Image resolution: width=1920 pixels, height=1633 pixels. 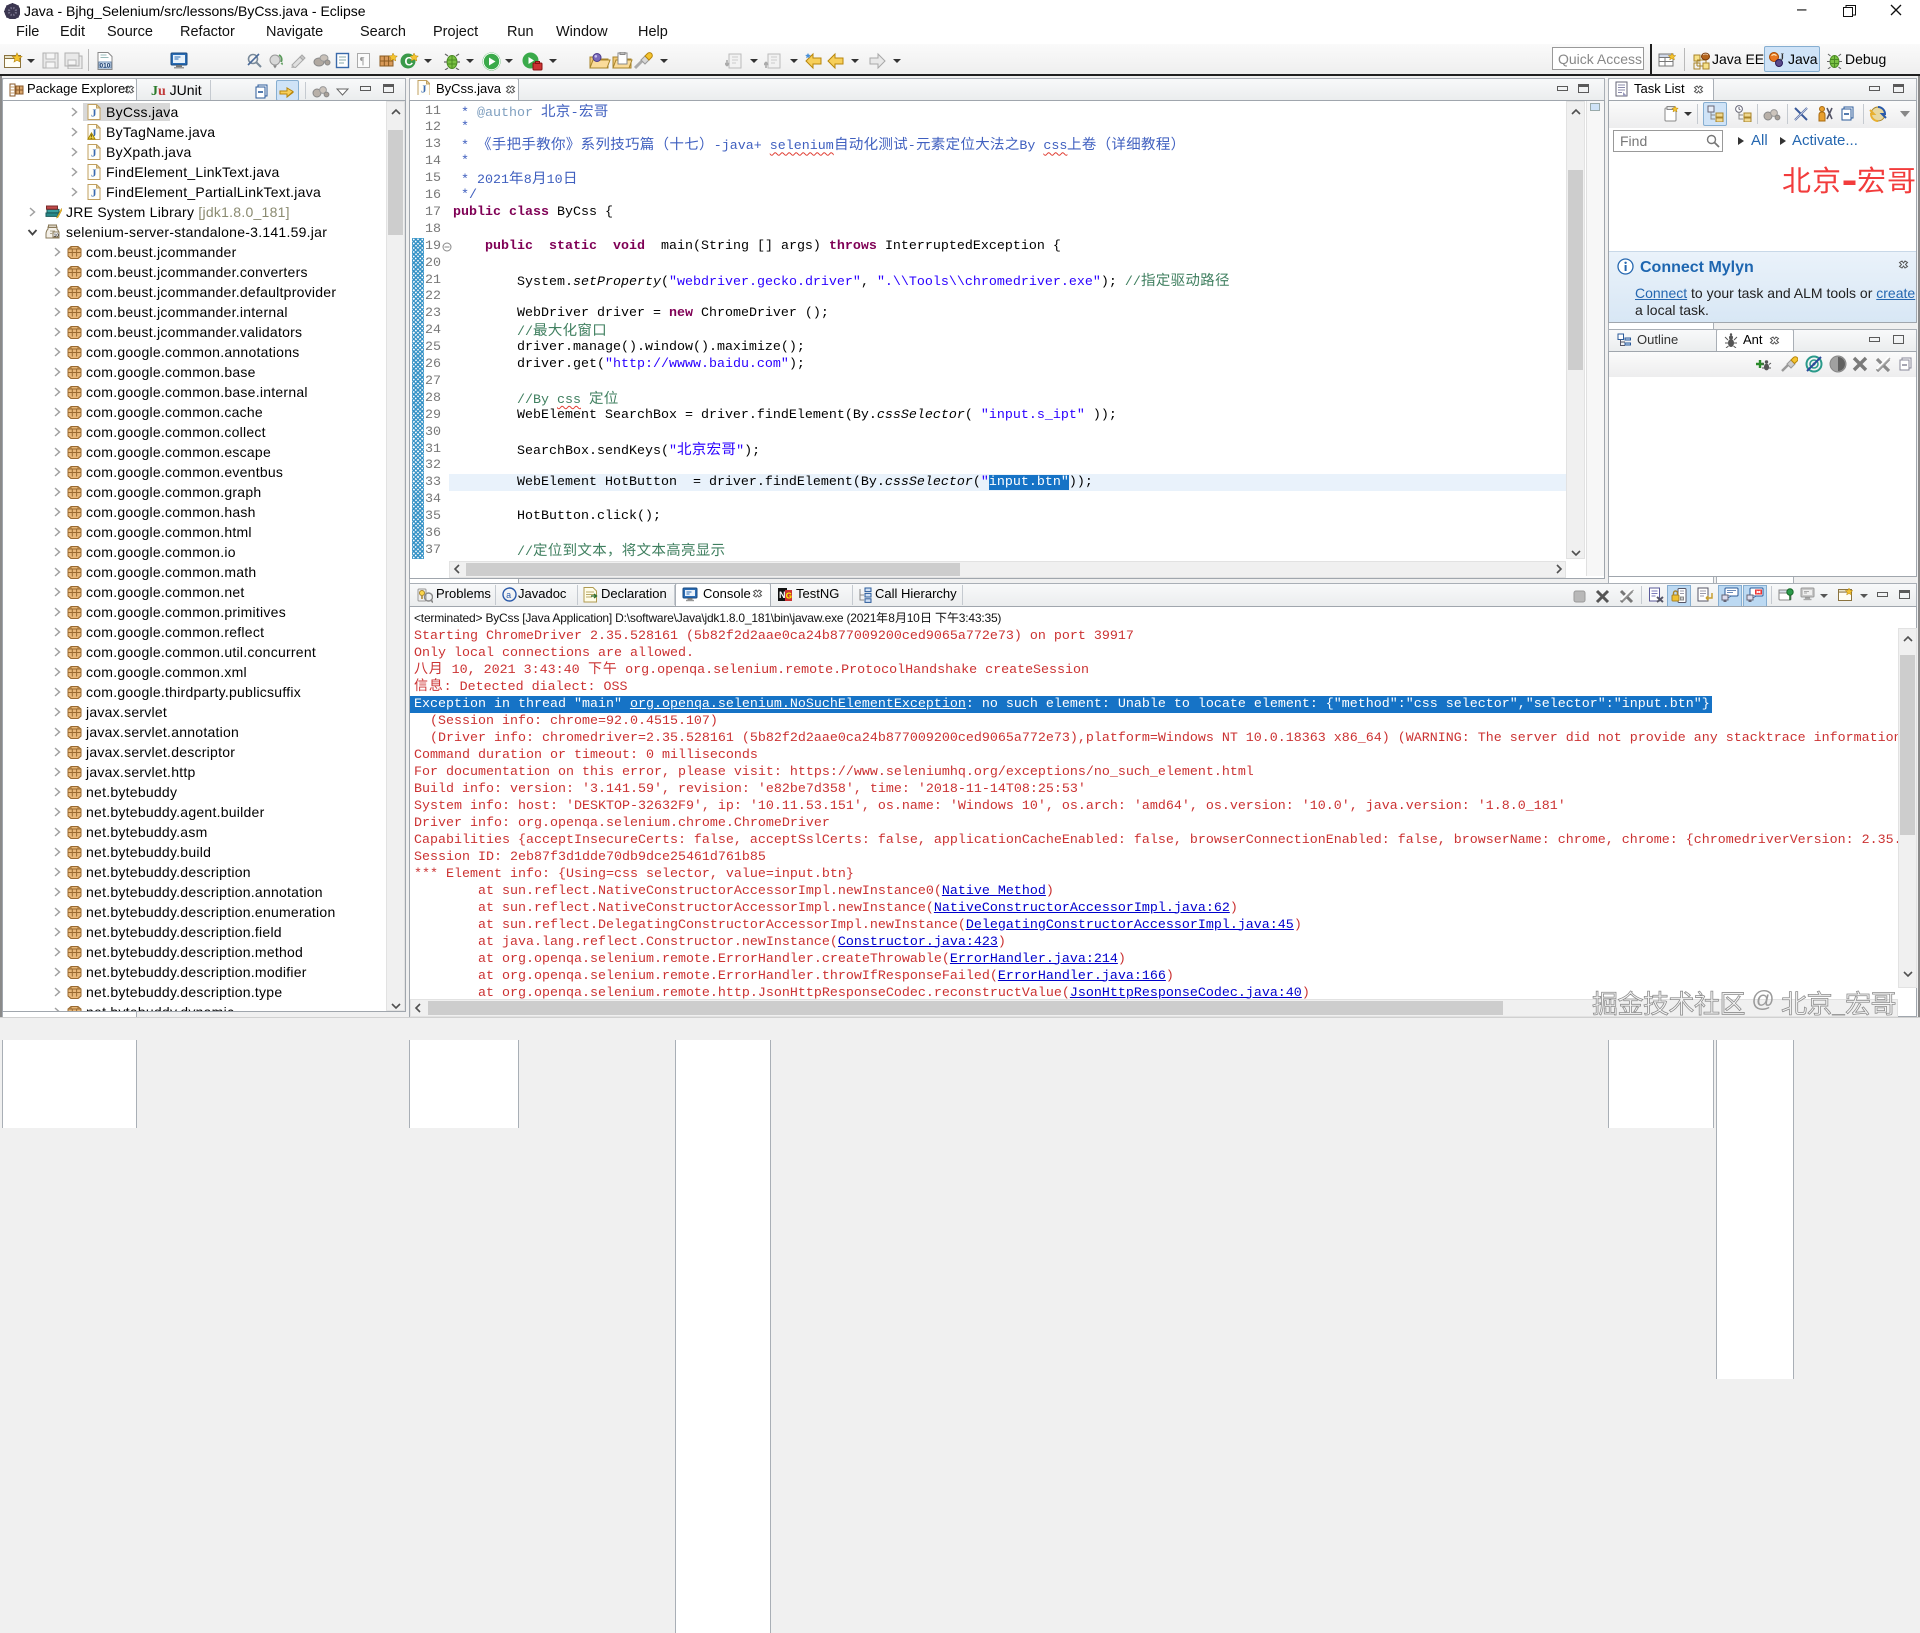 What do you see at coordinates (105, 65) in the screenshot?
I see `svg-text: 010` at bounding box center [105, 65].